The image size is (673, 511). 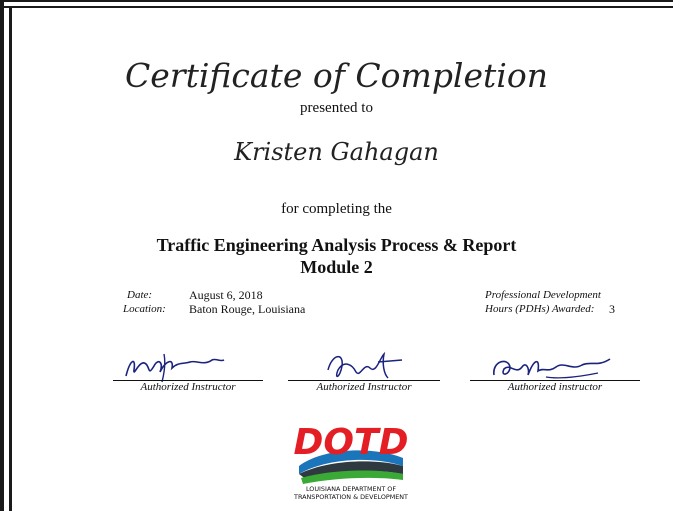 What do you see at coordinates (188, 387) in the screenshot?
I see `signature-1-label: Authorized Instructor` at bounding box center [188, 387].